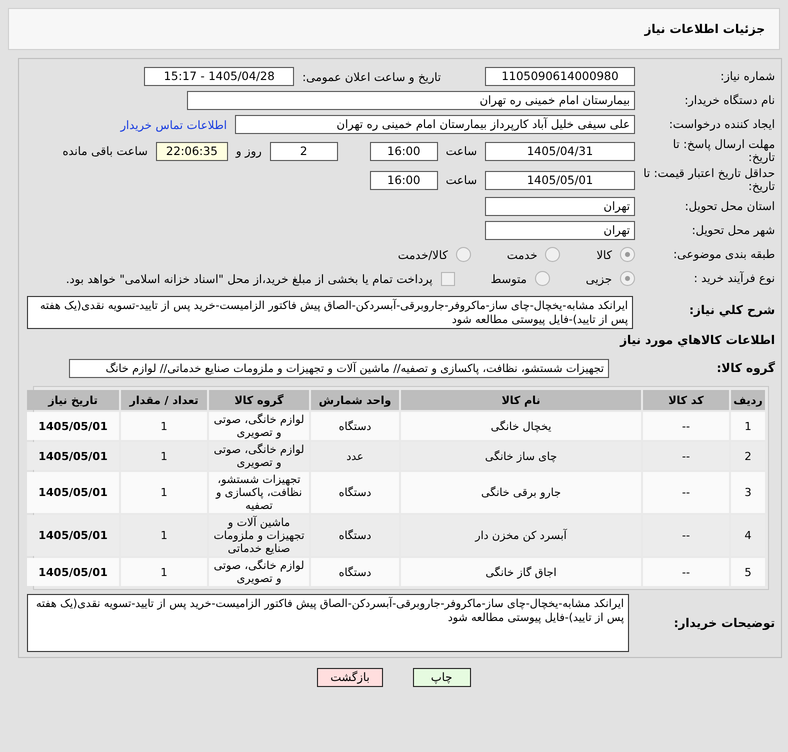  Describe the element at coordinates (73, 400) in the screenshot. I see `column-header: تاریخ نیاز` at that location.